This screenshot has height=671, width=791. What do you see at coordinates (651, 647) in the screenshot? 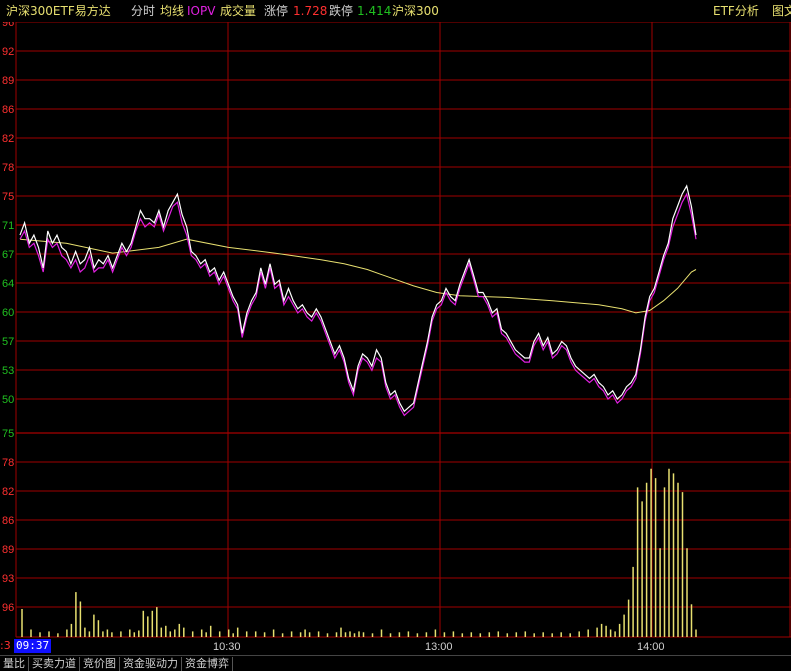
I see `time-tick-label: 14:00` at bounding box center [651, 647].